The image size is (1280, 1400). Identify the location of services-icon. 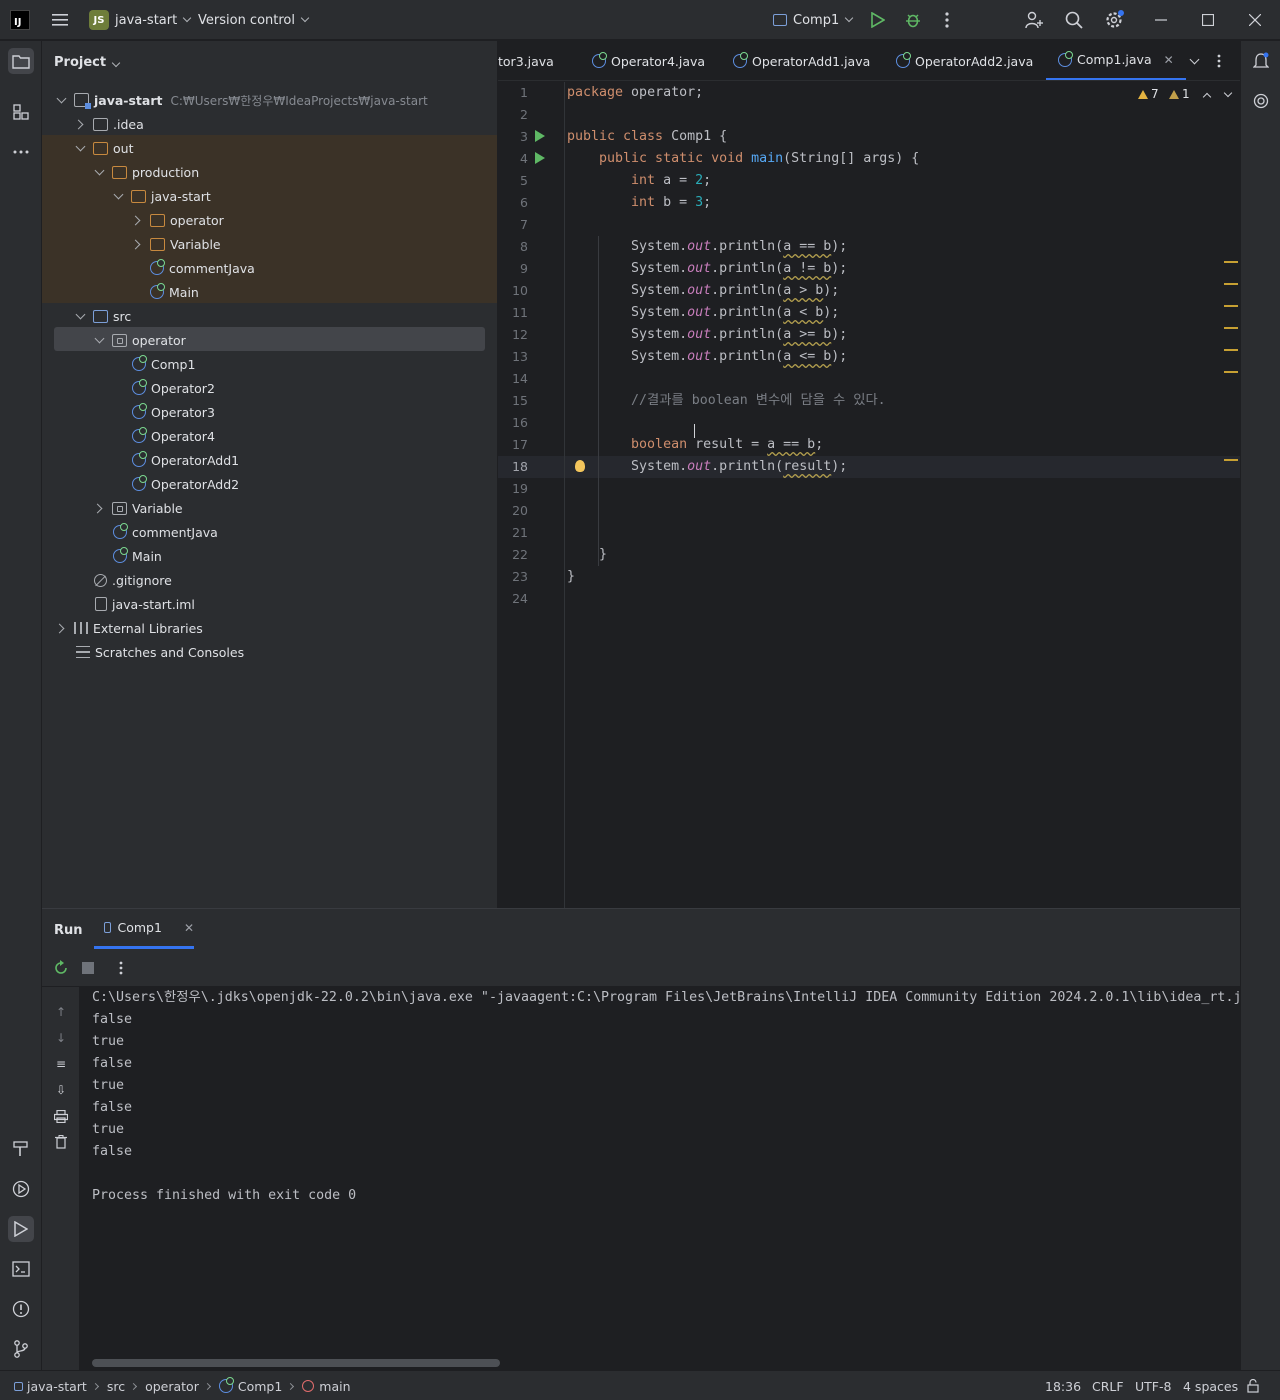
(21, 1189).